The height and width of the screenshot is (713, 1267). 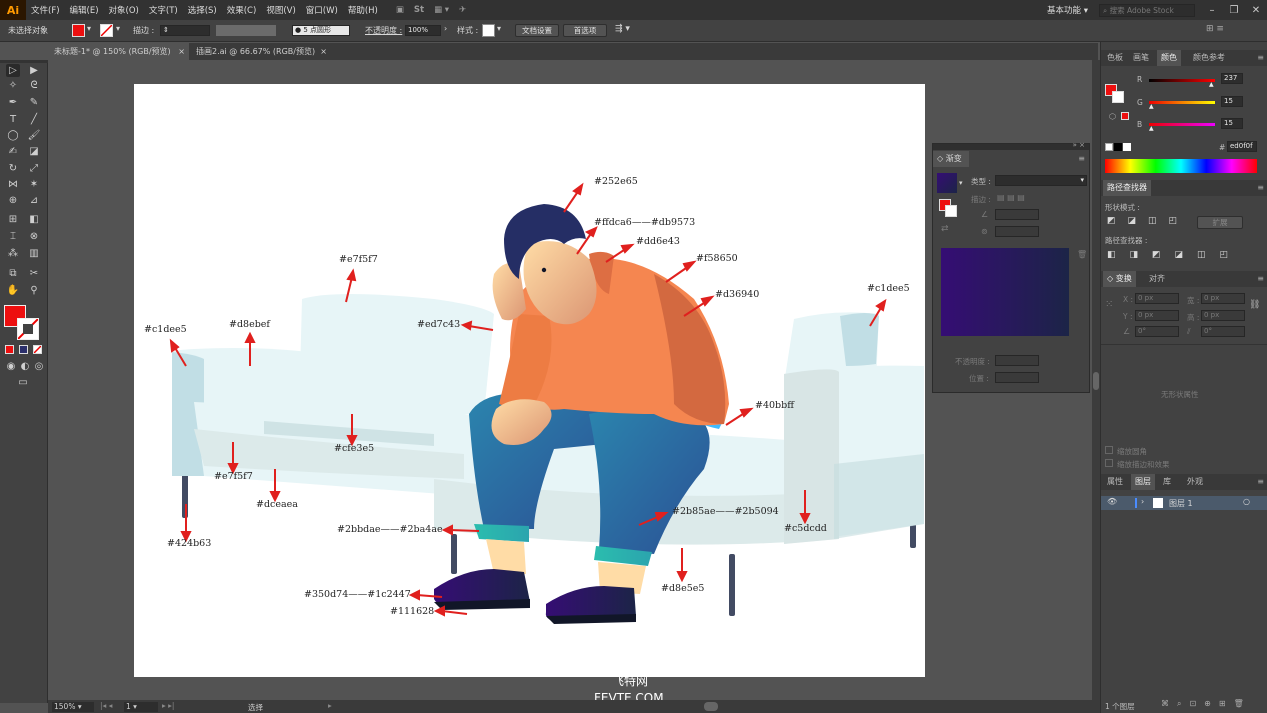 What do you see at coordinates (13, 102) in the screenshot?
I see `pen-tool-icon: ✒` at bounding box center [13, 102].